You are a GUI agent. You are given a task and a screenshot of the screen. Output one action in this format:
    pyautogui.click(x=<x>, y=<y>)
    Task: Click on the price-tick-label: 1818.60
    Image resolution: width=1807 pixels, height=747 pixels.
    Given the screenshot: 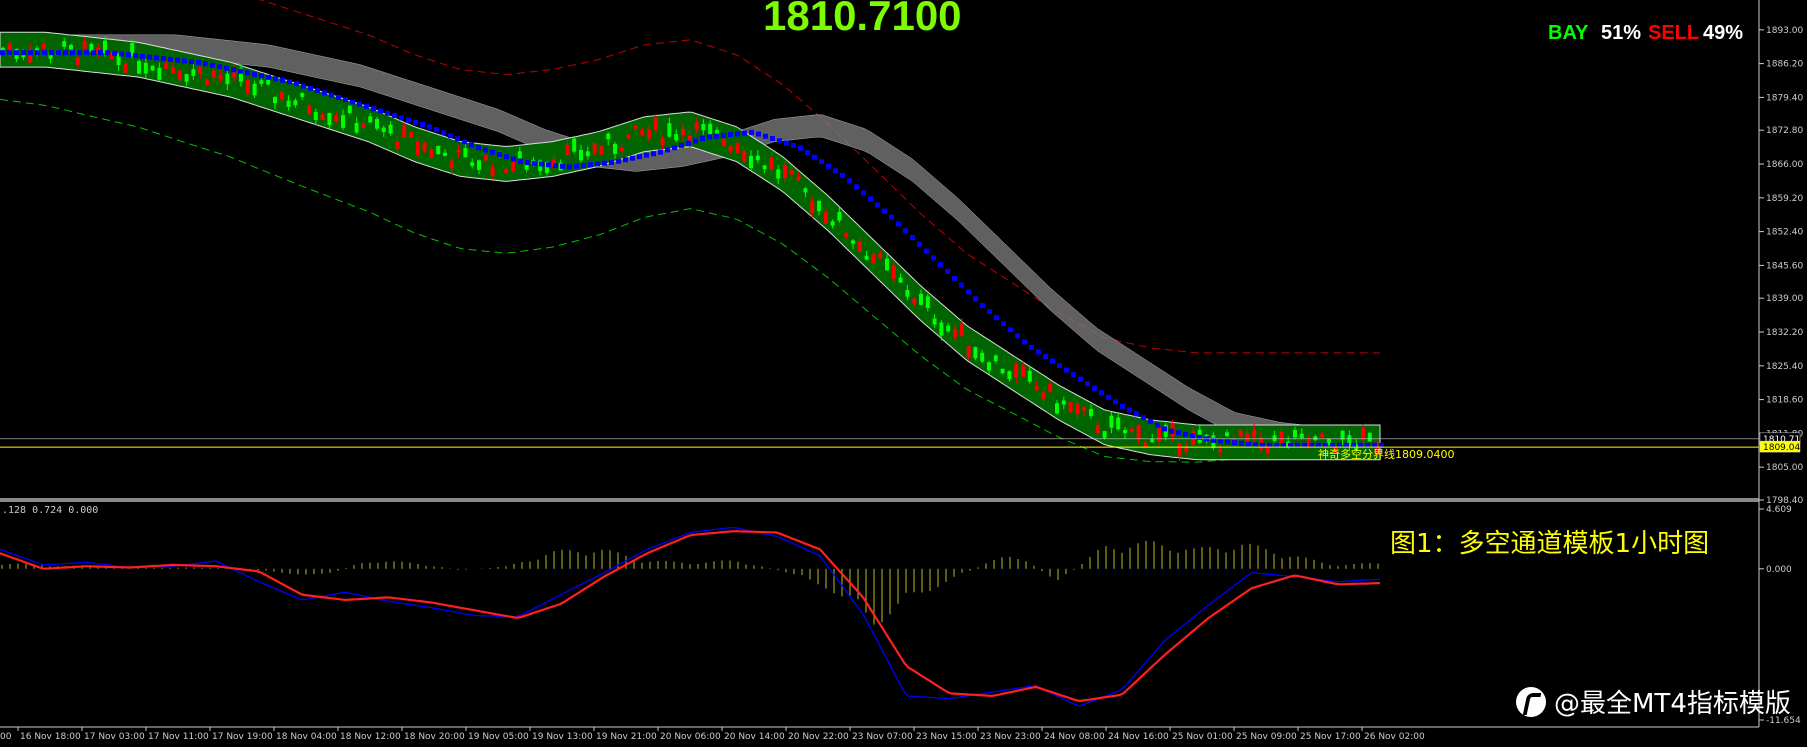 What is the action you would take?
    pyautogui.click(x=1784, y=401)
    